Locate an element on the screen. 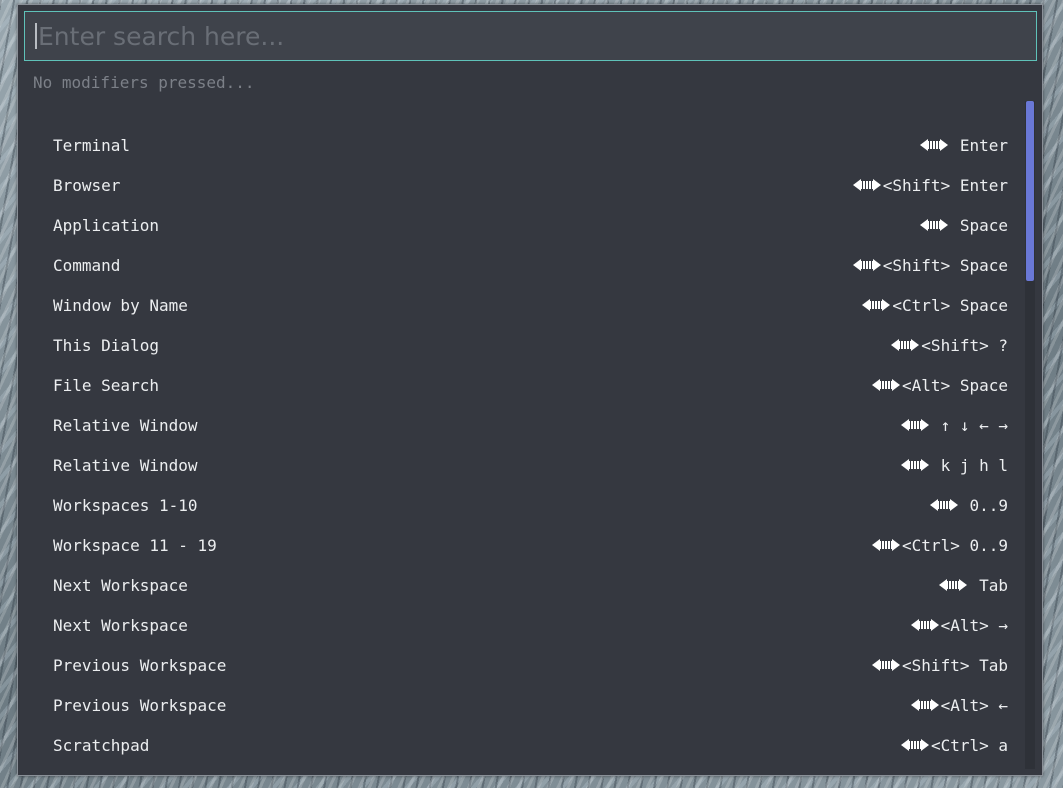 Image resolution: width=1063 pixels, height=788 pixels. shortcut-keys: Enter is located at coordinates (979, 145).